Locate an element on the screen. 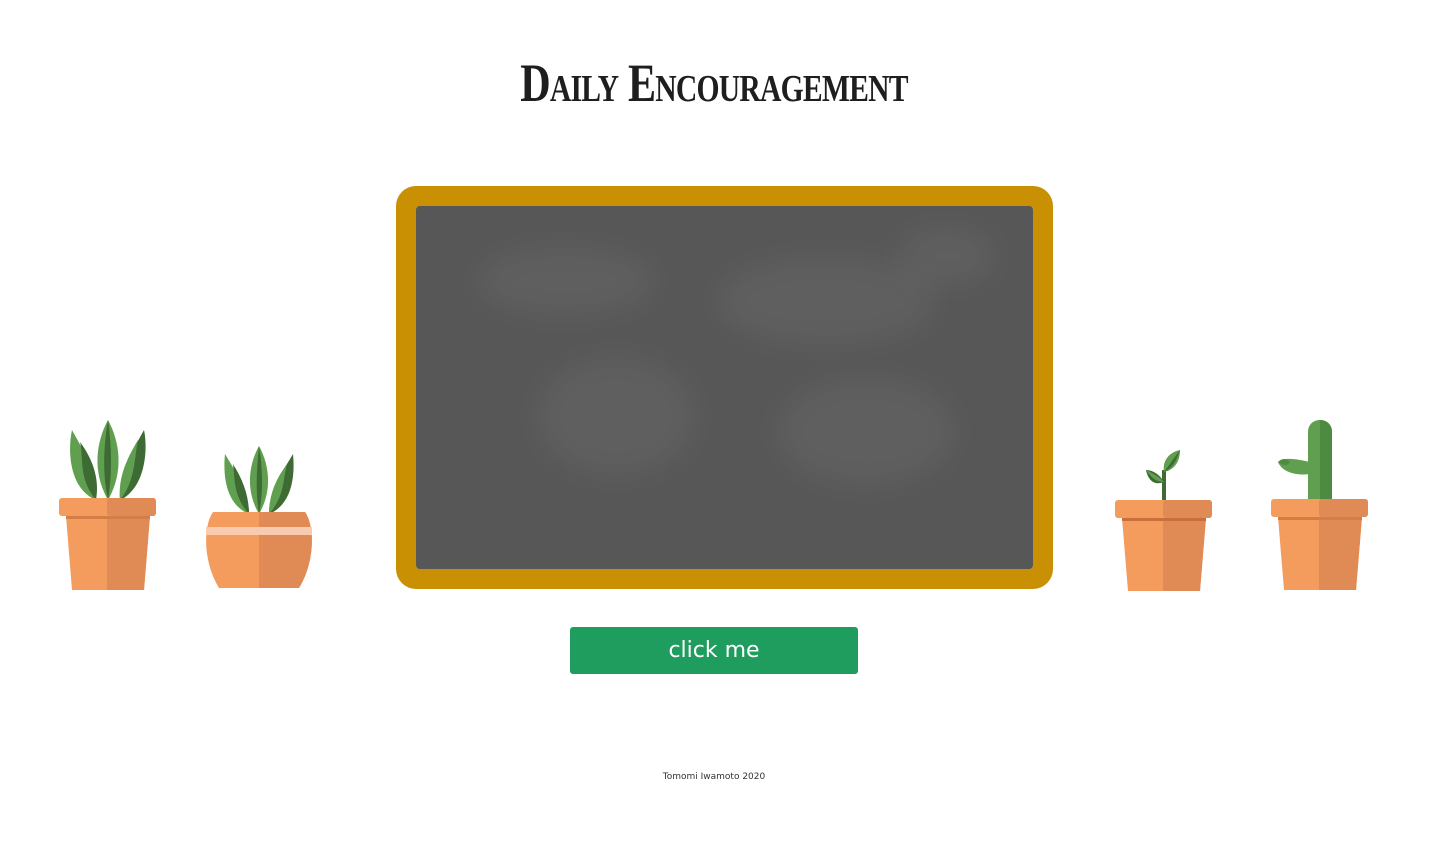 This screenshot has height=862, width=1443. cactus-pot-icon is located at coordinates (1319, 505).